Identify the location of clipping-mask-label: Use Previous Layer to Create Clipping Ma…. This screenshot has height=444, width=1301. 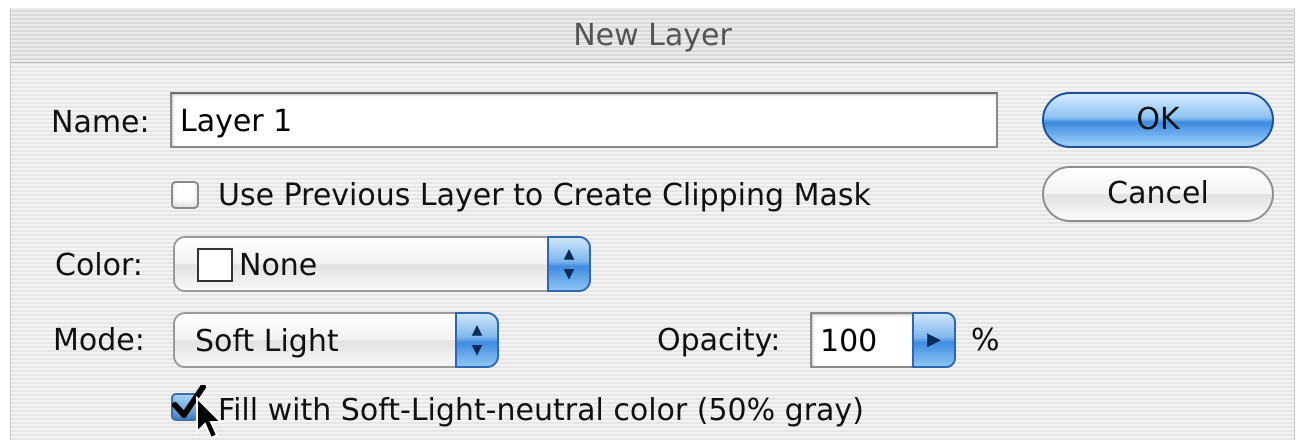
(544, 195).